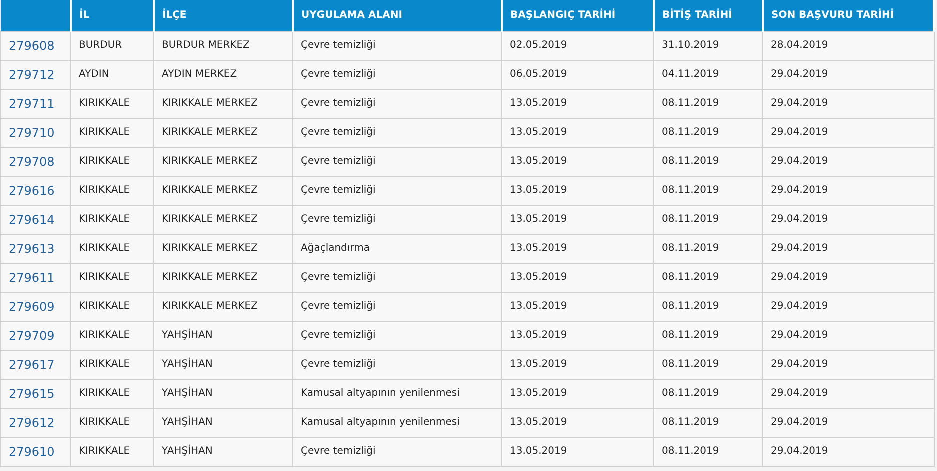 This screenshot has height=471, width=937. Describe the element at coordinates (848, 15) in the screenshot. I see `column-header: SON BAŞVURU TARİHİ` at that location.